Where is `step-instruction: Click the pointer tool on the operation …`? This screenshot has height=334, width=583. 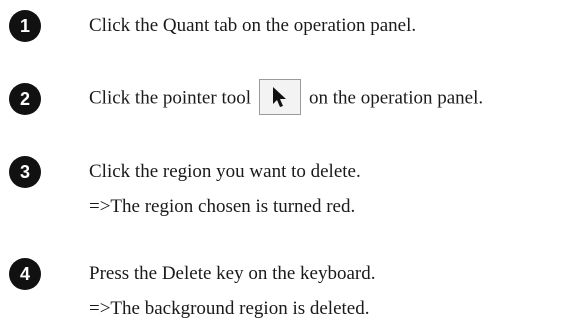
step-instruction: Click the pointer tool on the operation … is located at coordinates (286, 98).